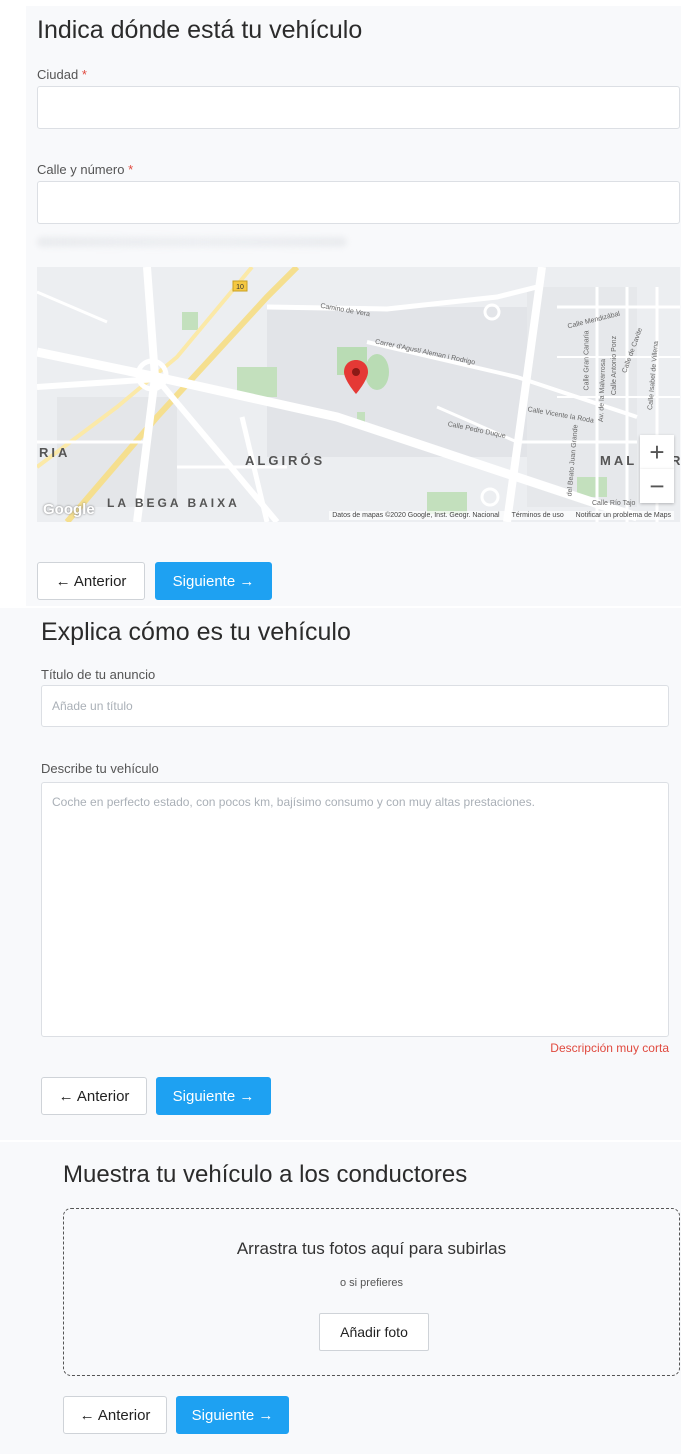 This screenshot has width=681, height=1454. Describe the element at coordinates (85, 169) in the screenshot. I see `street-label: Calle y número *` at that location.